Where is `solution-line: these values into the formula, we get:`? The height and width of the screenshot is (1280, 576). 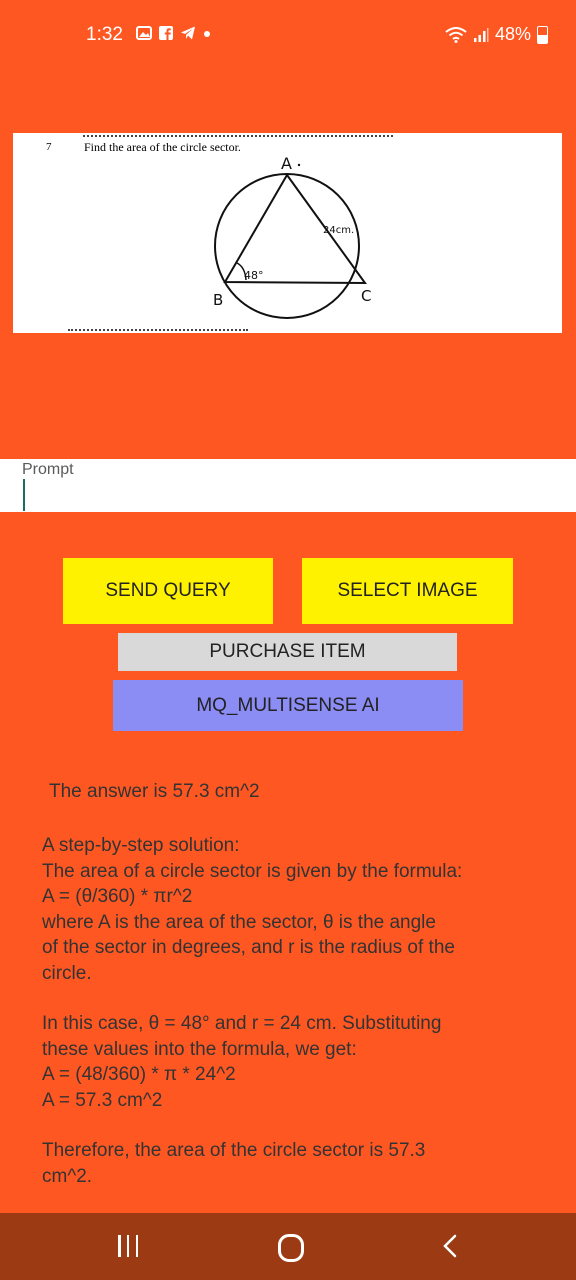 solution-line: these values into the formula, we get: is located at coordinates (199, 1049).